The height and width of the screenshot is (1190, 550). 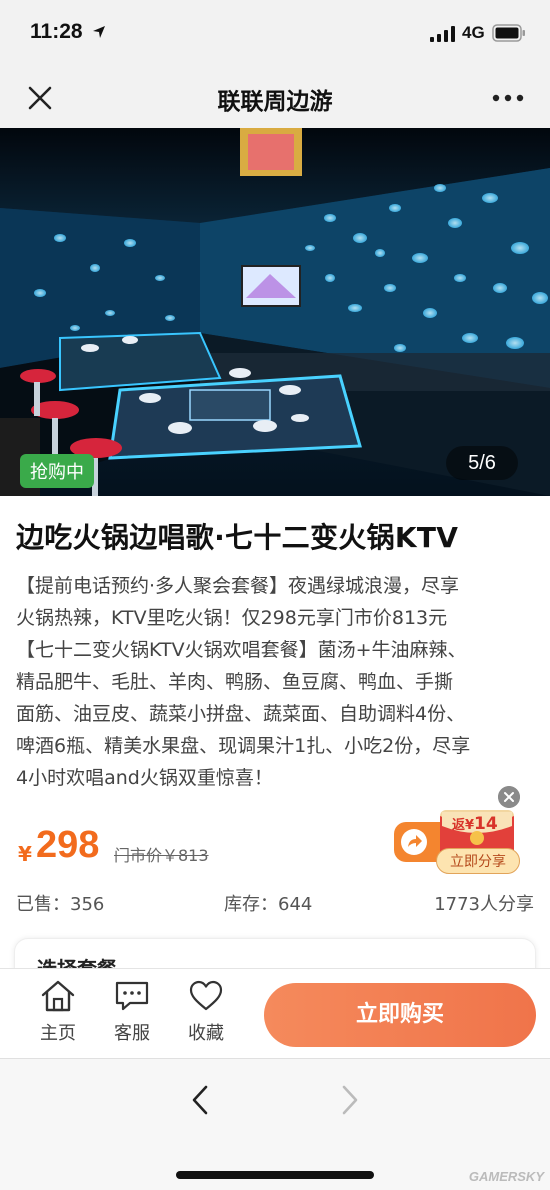 I want to click on sold-count: 已售：356, so click(x=60, y=904).